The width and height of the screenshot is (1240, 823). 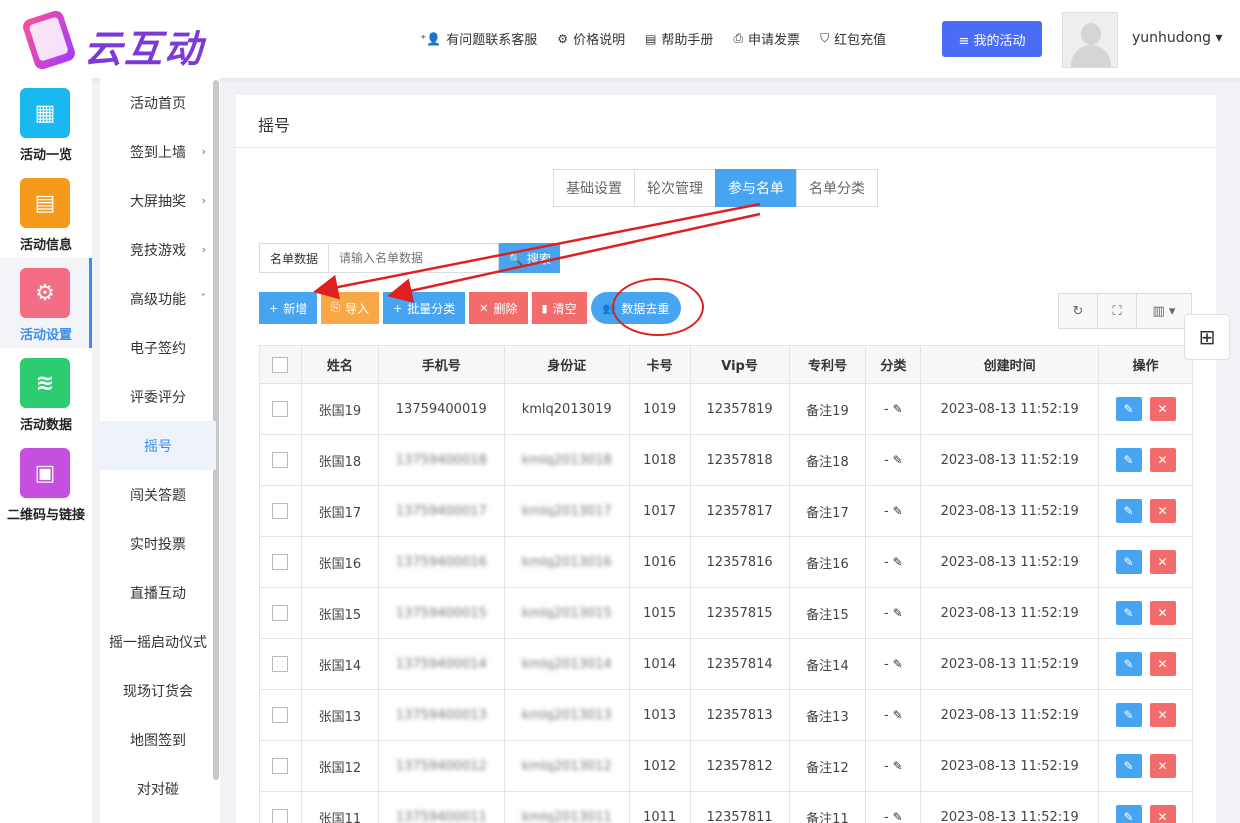 What do you see at coordinates (1078, 311) in the screenshot?
I see `refresh-icon: ↻` at bounding box center [1078, 311].